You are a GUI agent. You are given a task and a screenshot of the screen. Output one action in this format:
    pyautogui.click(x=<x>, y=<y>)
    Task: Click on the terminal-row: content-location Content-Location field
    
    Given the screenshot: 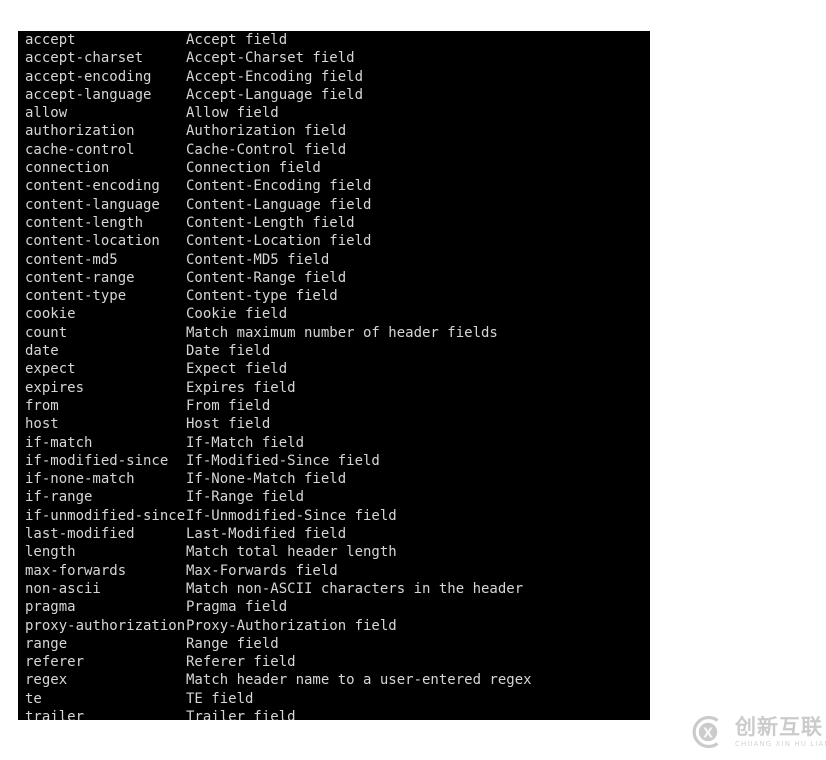 What is the action you would take?
    pyautogui.click(x=334, y=241)
    